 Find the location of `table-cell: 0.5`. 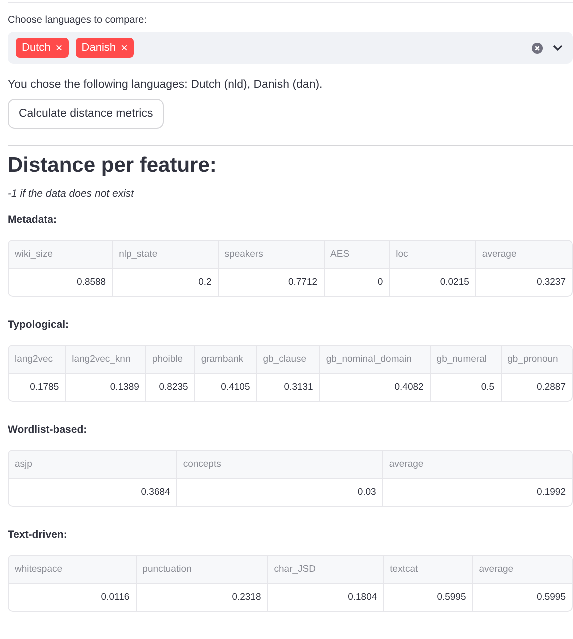

table-cell: 0.5 is located at coordinates (466, 387).